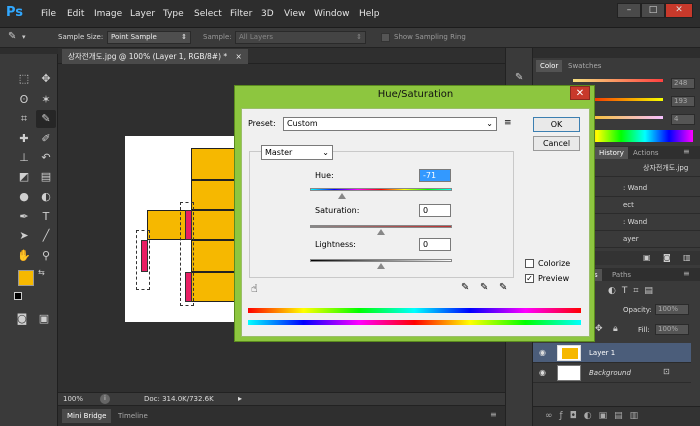  Describe the element at coordinates (24, 79) in the screenshot. I see `marquee-tool-icon: ⬚` at that location.